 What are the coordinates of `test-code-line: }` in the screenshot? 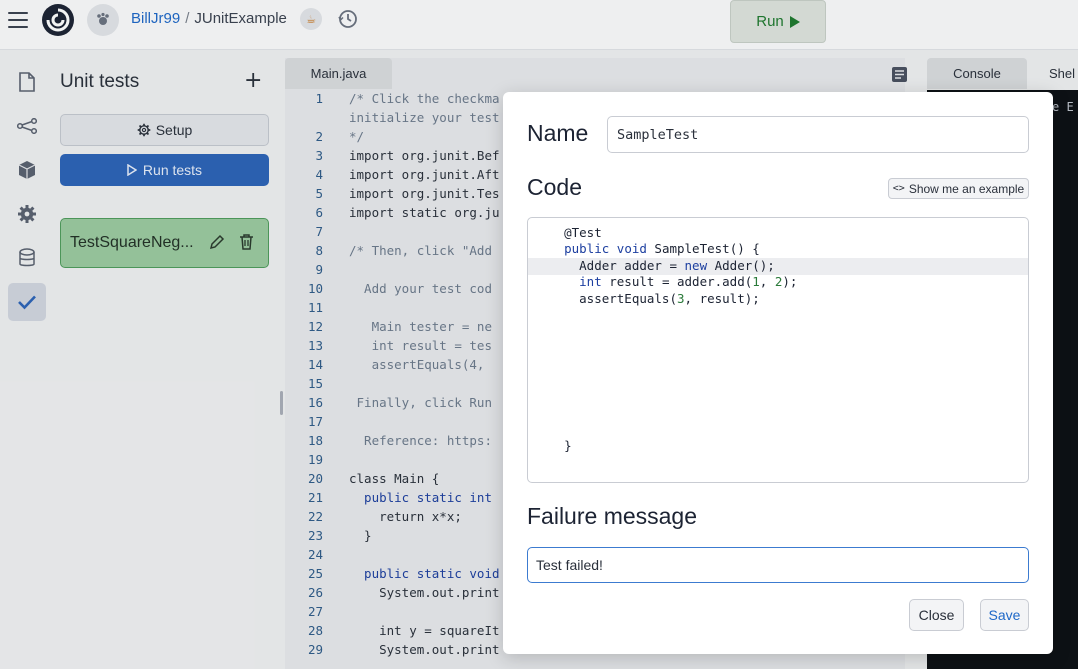 It's located at (553, 446).